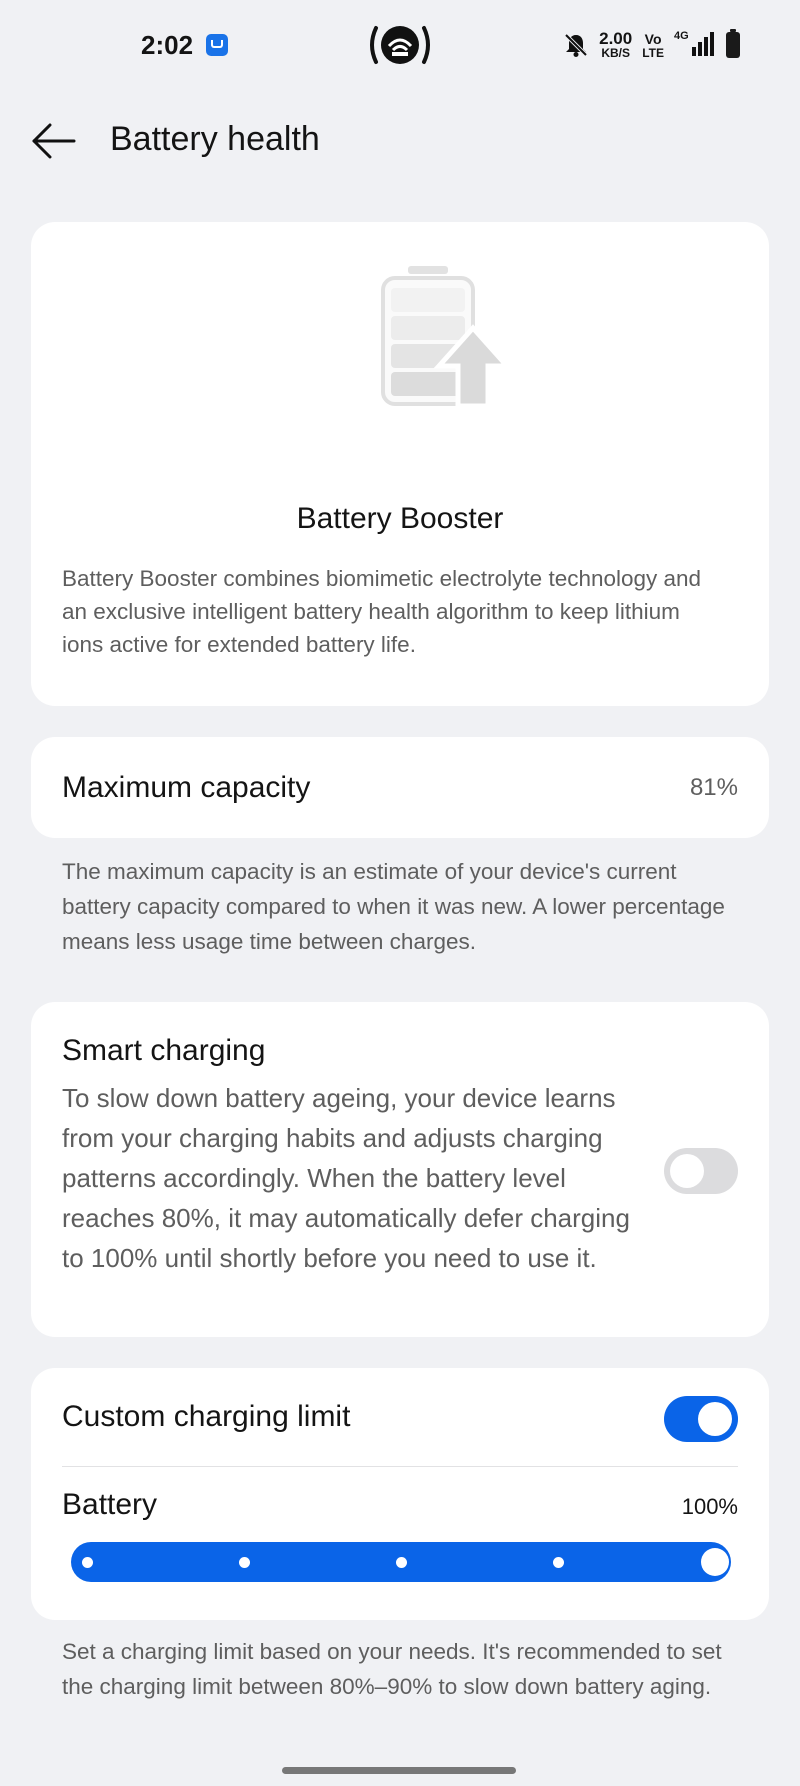  What do you see at coordinates (709, 1506) in the screenshot?
I see `battery-limit-value: 100%` at bounding box center [709, 1506].